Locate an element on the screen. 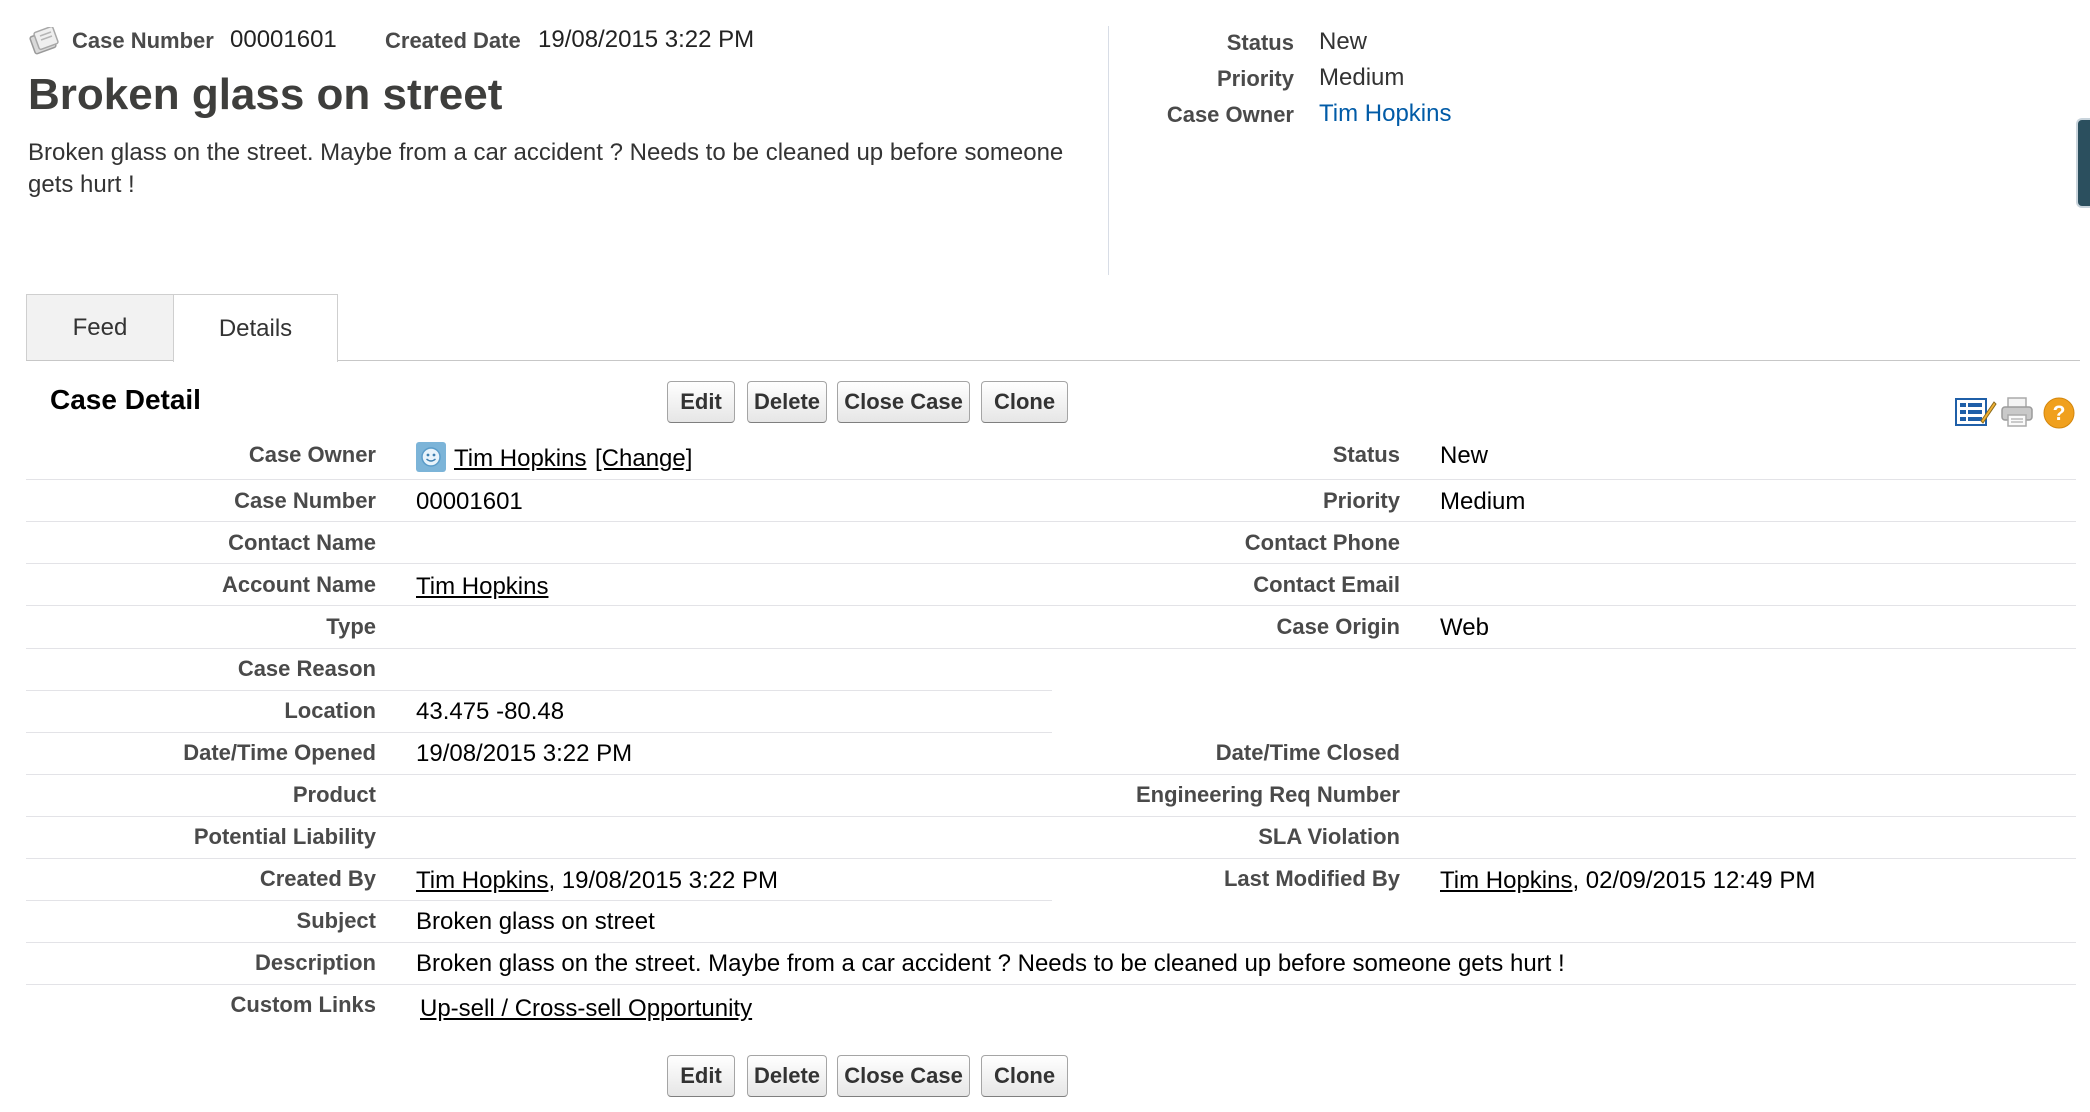 The height and width of the screenshot is (1112, 2090). case-origin-value: Web is located at coordinates (1464, 627).